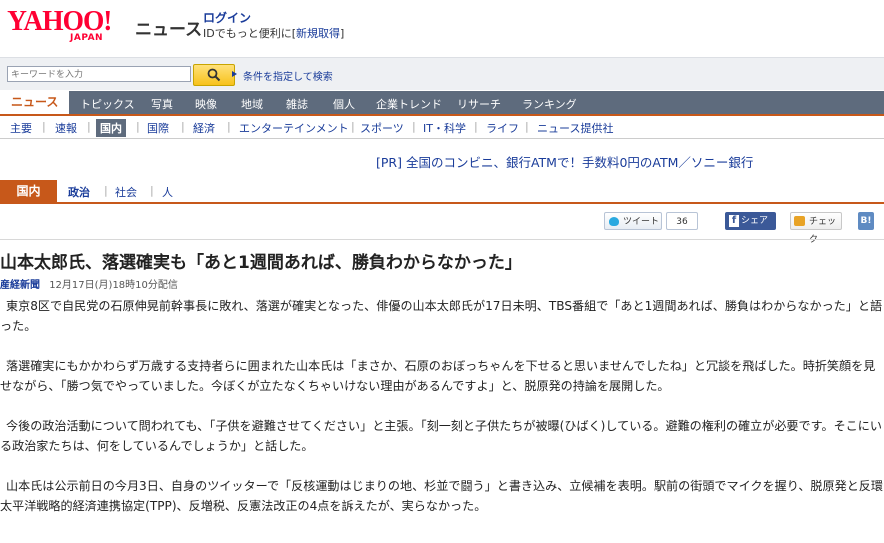 Image resolution: width=884 pixels, height=543 pixels. Describe the element at coordinates (87, 38) in the screenshot. I see `yahoo-logo-sub: JAPAN` at that location.